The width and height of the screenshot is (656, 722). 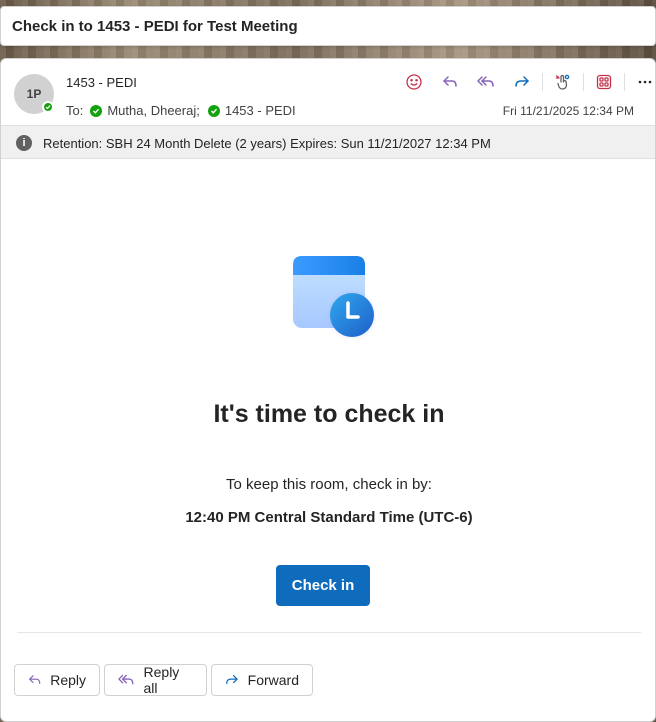 I want to click on calendar-clock-icon, so click(x=334, y=297).